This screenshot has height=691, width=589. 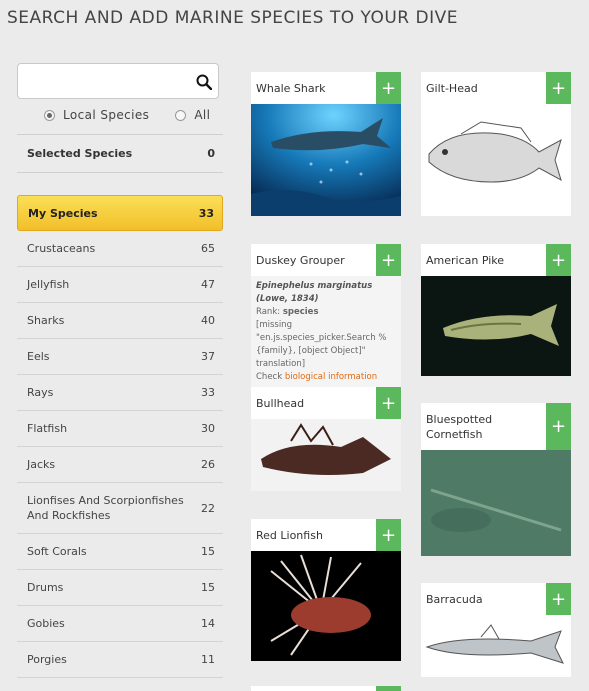 What do you see at coordinates (452, 88) in the screenshot?
I see `species-name: Gilt-Head` at bounding box center [452, 88].